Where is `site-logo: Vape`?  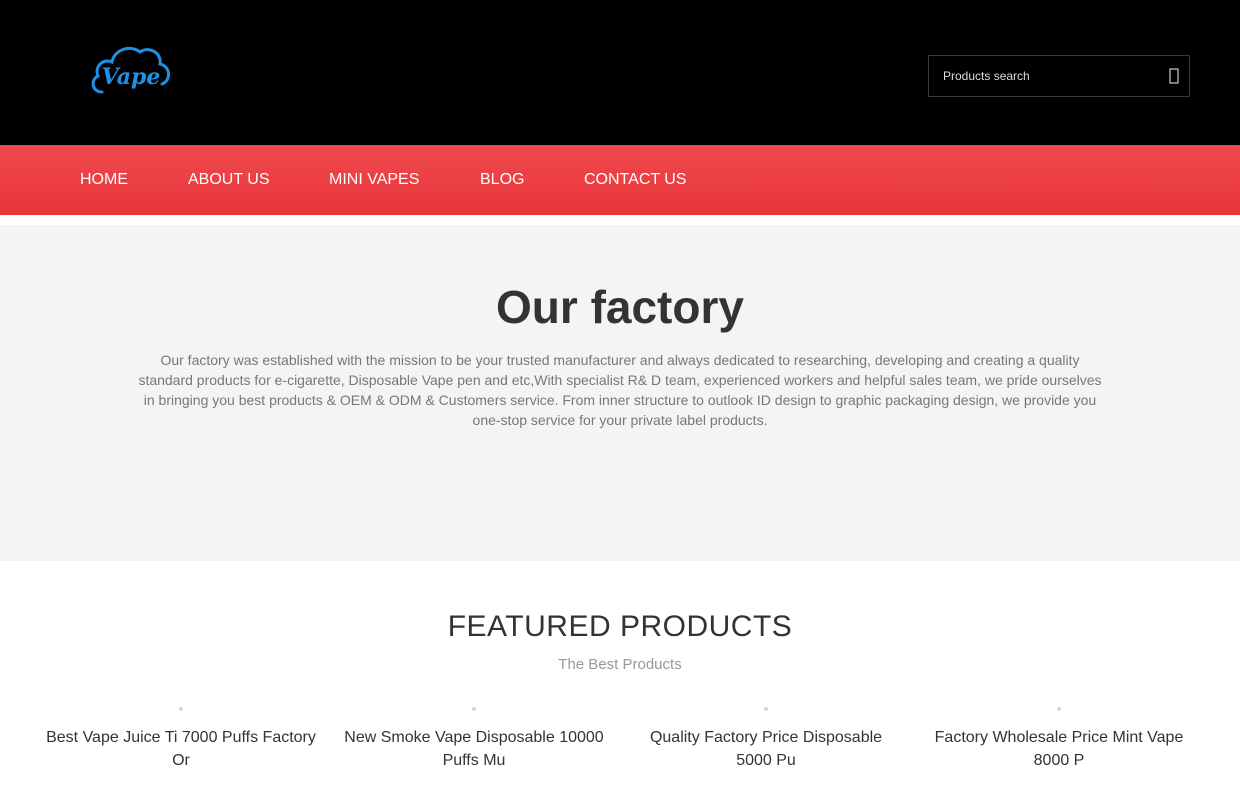 site-logo: Vape is located at coordinates (131, 73).